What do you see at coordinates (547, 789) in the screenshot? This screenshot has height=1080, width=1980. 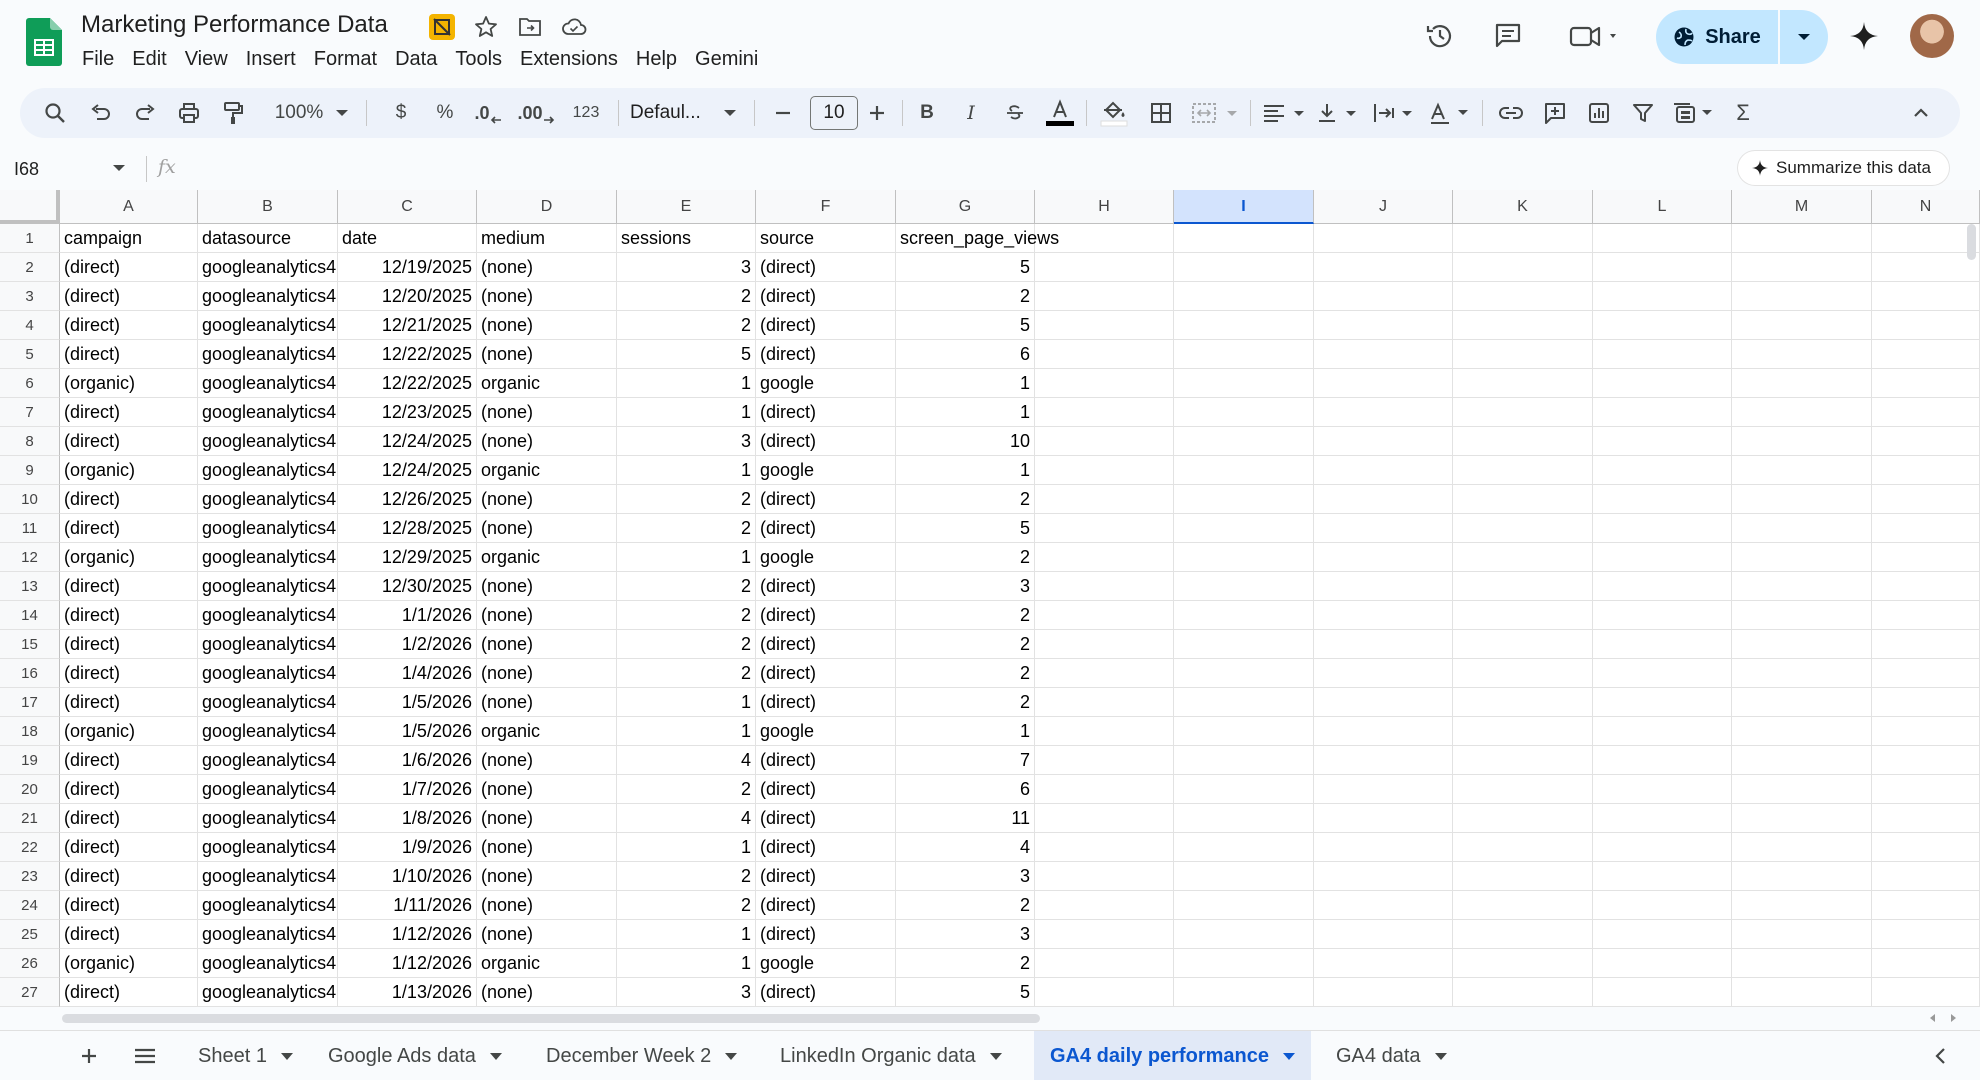 I see `cell-d20: (none)` at bounding box center [547, 789].